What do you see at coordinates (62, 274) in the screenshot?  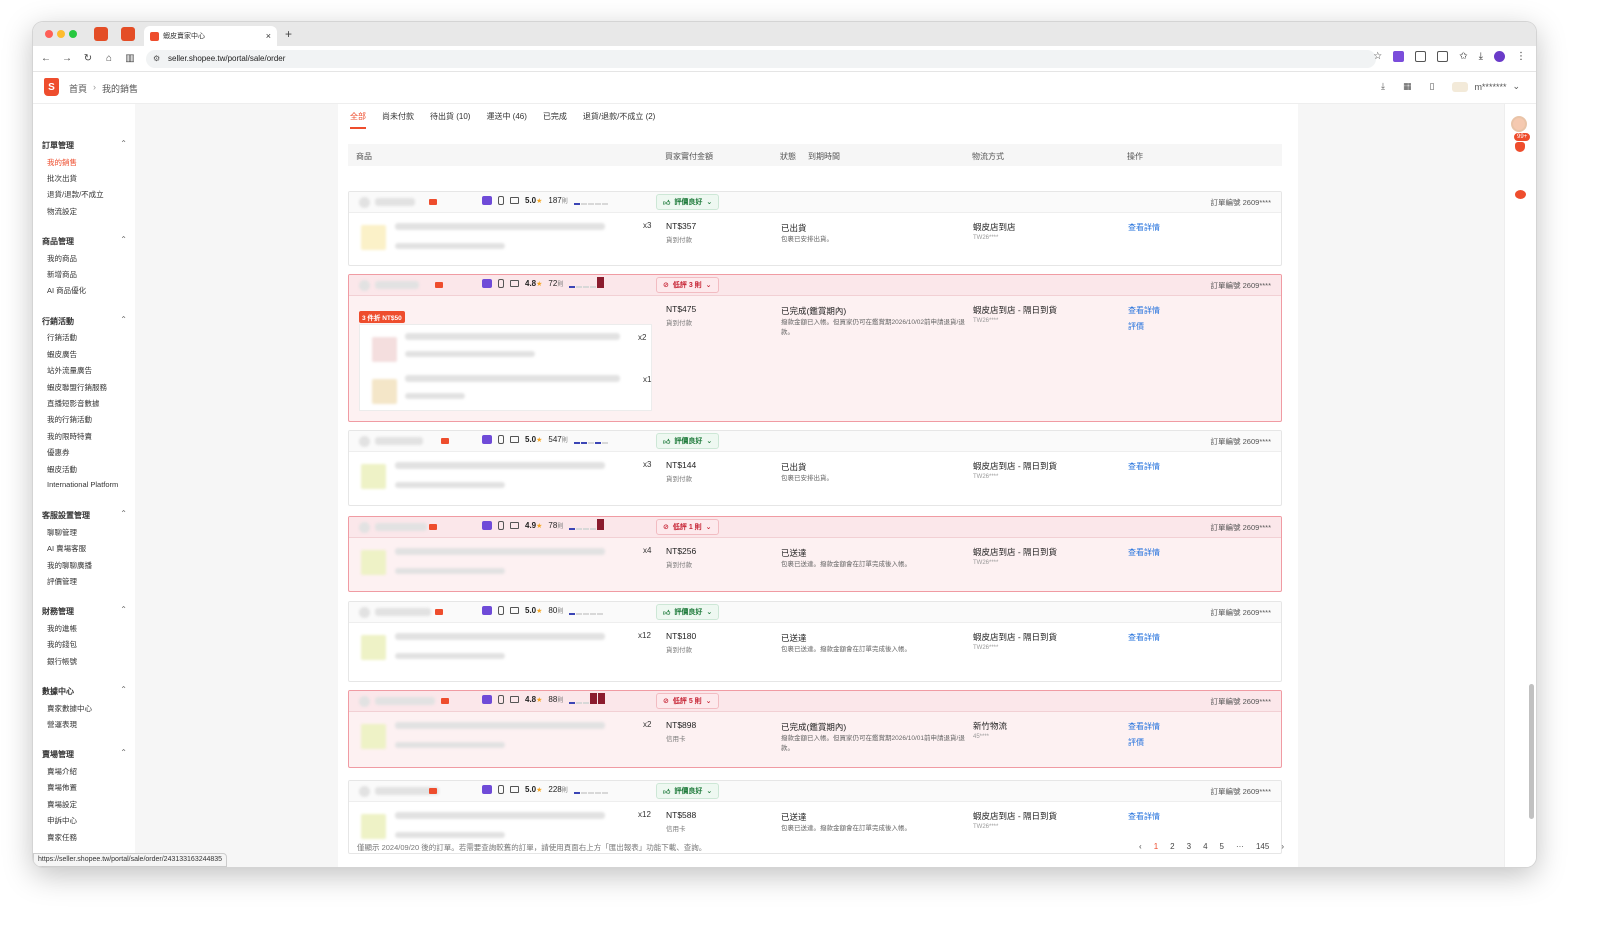 I see `sidebar-item: 新增商品` at bounding box center [62, 274].